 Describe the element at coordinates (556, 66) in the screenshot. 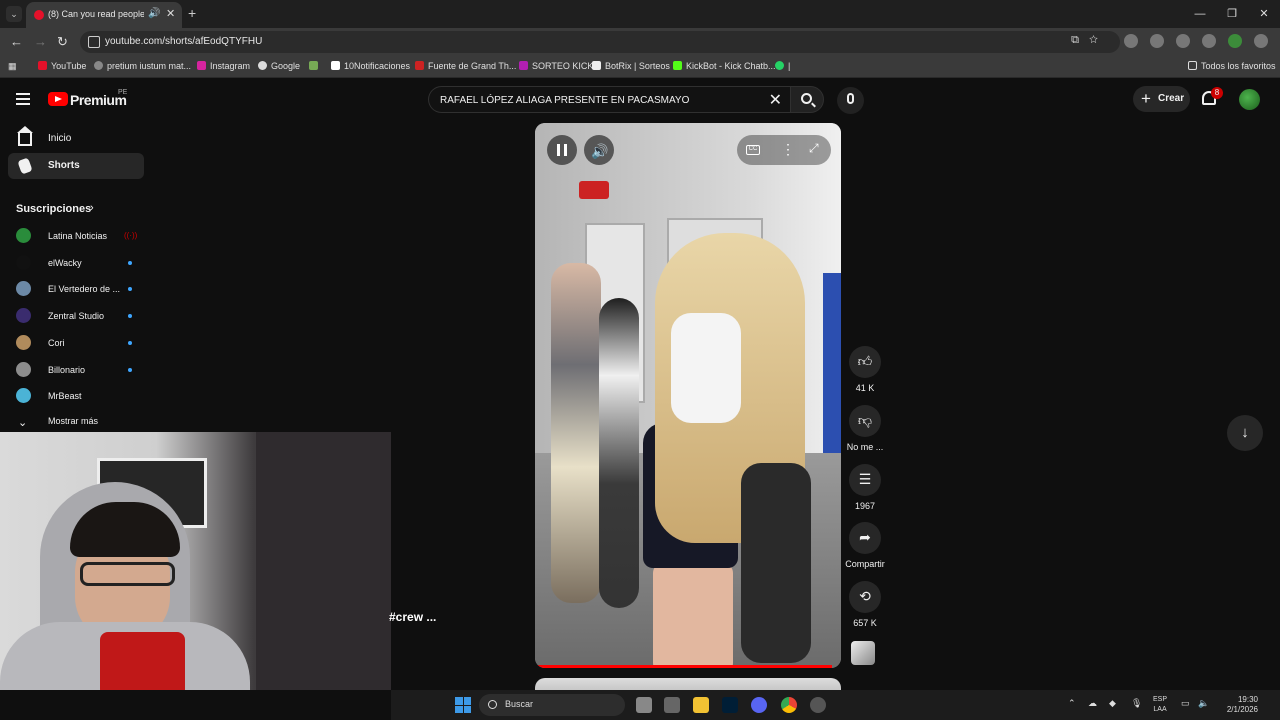

I see `bookmark-sorteo-kick: SORTEO KICK` at that location.